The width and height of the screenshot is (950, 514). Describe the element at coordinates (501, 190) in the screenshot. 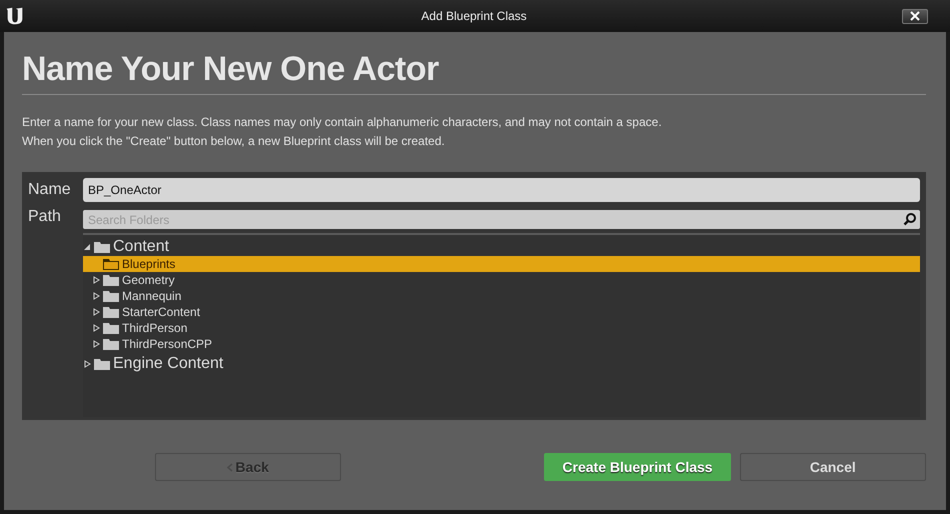

I see `name-field: BP_OneActor` at that location.